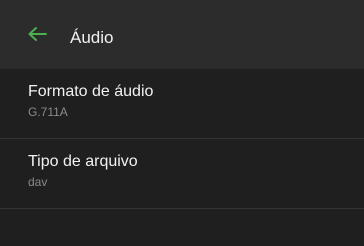  I want to click on arrow-left-icon, so click(37, 34).